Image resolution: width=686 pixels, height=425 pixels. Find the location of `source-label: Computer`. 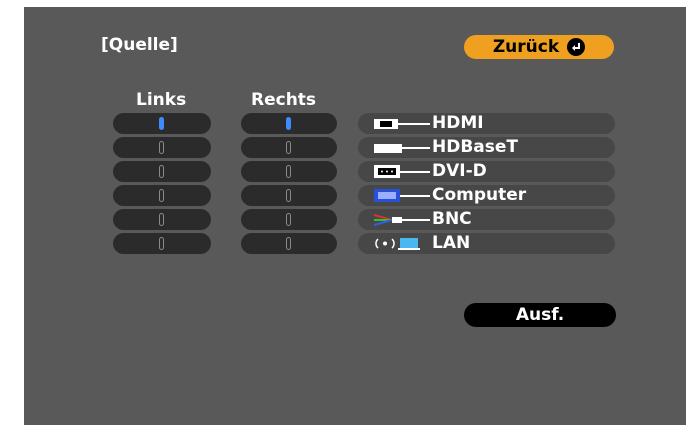

source-label: Computer is located at coordinates (479, 195).